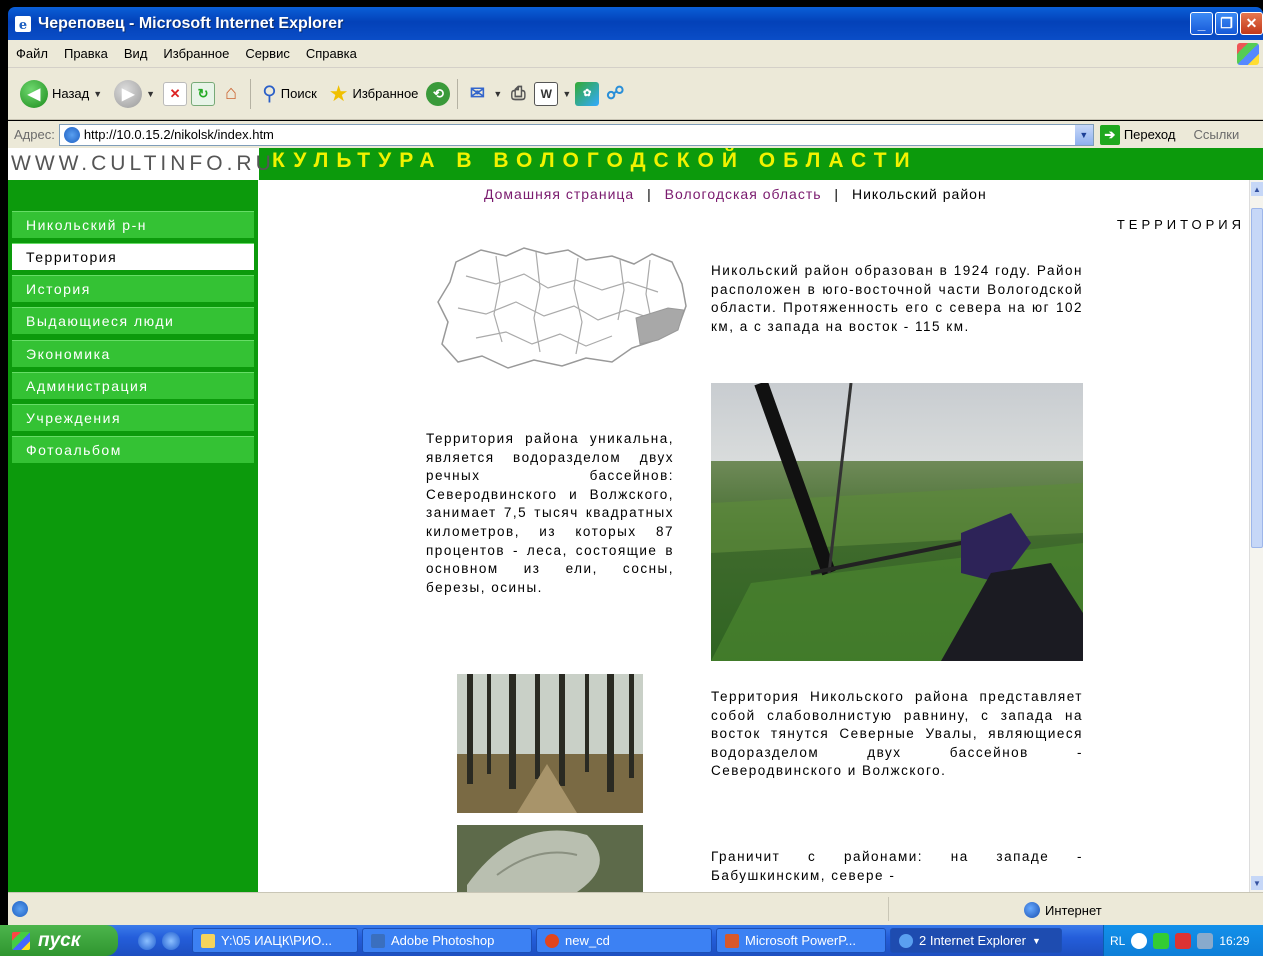  I want to click on security-zone: Интернет, so click(1063, 910).